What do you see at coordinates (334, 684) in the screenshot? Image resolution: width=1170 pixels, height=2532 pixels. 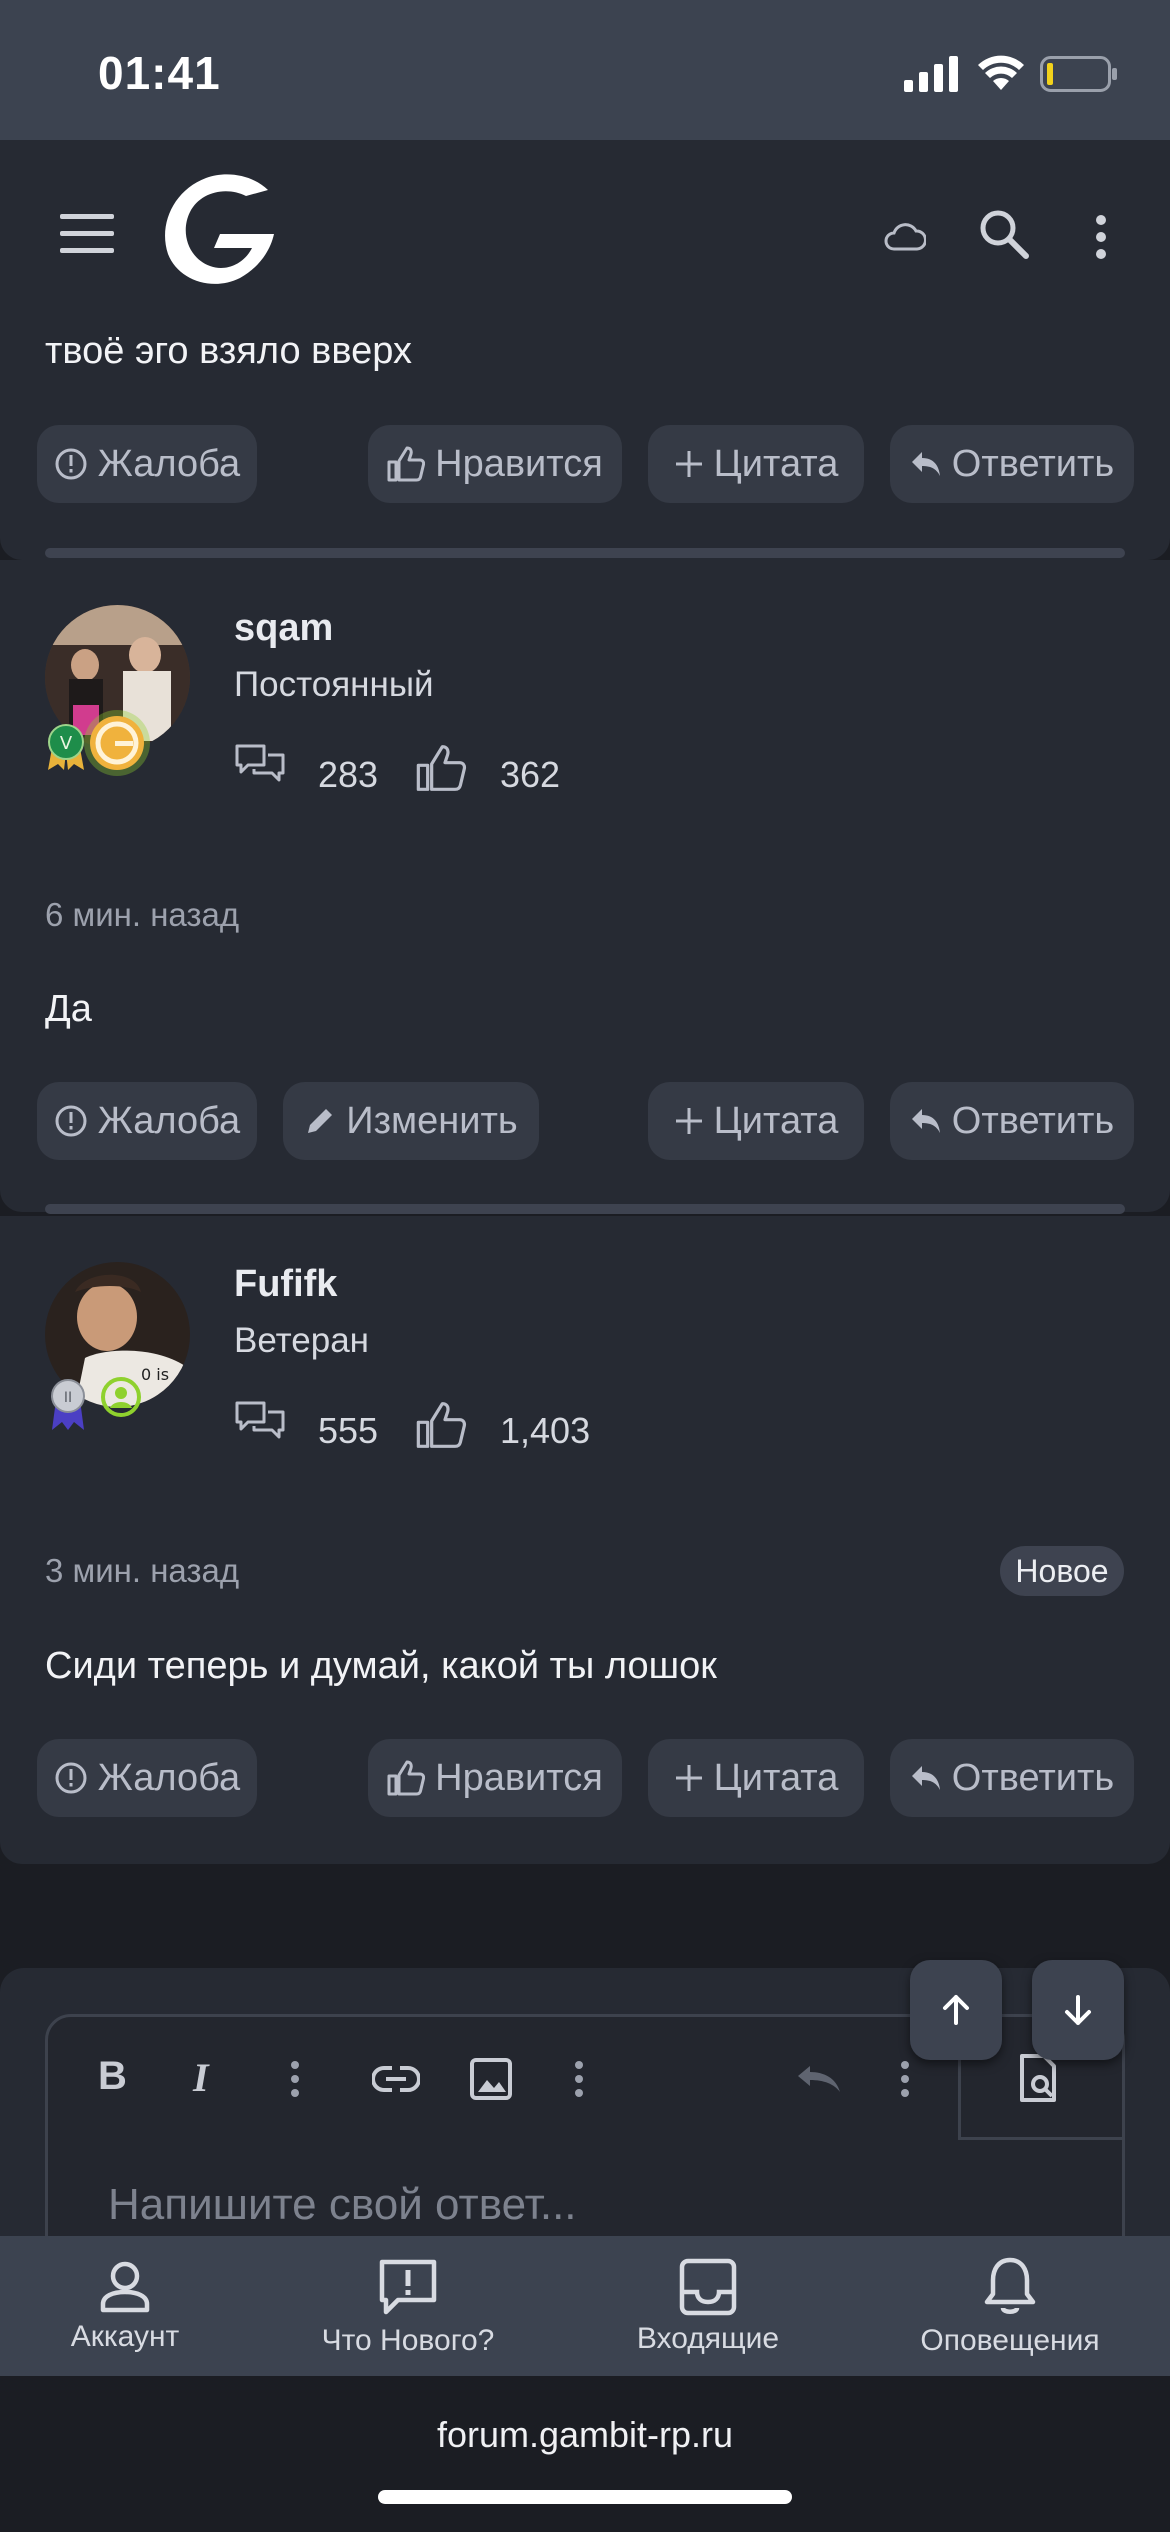 I see `user-rank: Постоянный` at bounding box center [334, 684].